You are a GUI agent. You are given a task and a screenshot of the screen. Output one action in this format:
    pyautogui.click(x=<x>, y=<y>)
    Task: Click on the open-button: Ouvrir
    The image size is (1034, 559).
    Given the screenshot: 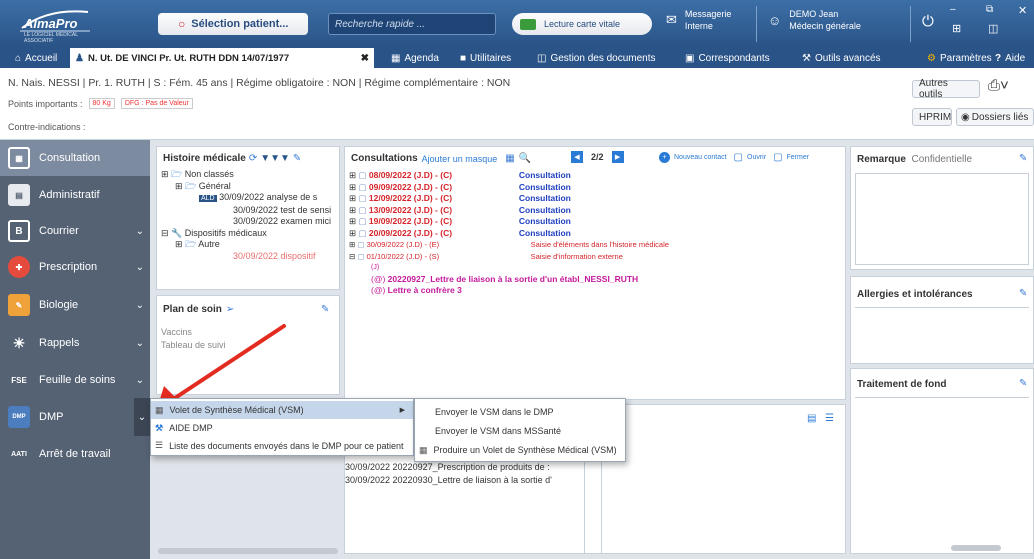 What is the action you would take?
    pyautogui.click(x=756, y=157)
    